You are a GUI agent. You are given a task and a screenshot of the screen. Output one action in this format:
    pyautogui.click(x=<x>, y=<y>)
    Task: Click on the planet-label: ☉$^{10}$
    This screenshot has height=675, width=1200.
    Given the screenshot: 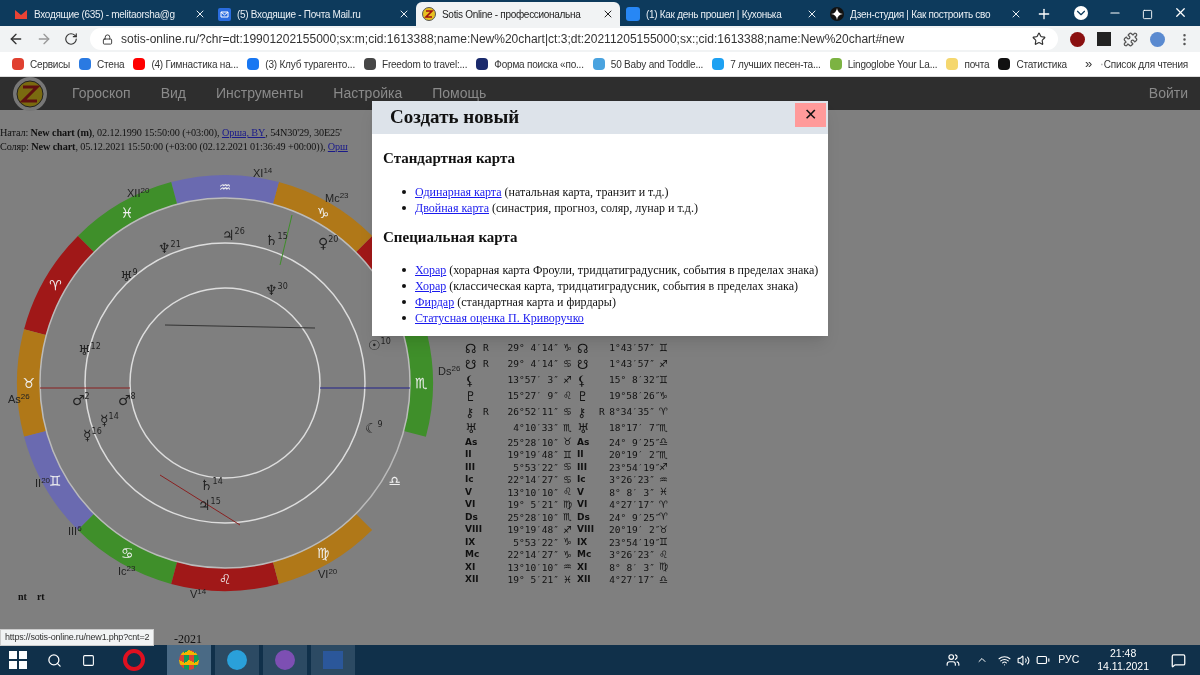 What is the action you would take?
    pyautogui.click(x=379, y=345)
    